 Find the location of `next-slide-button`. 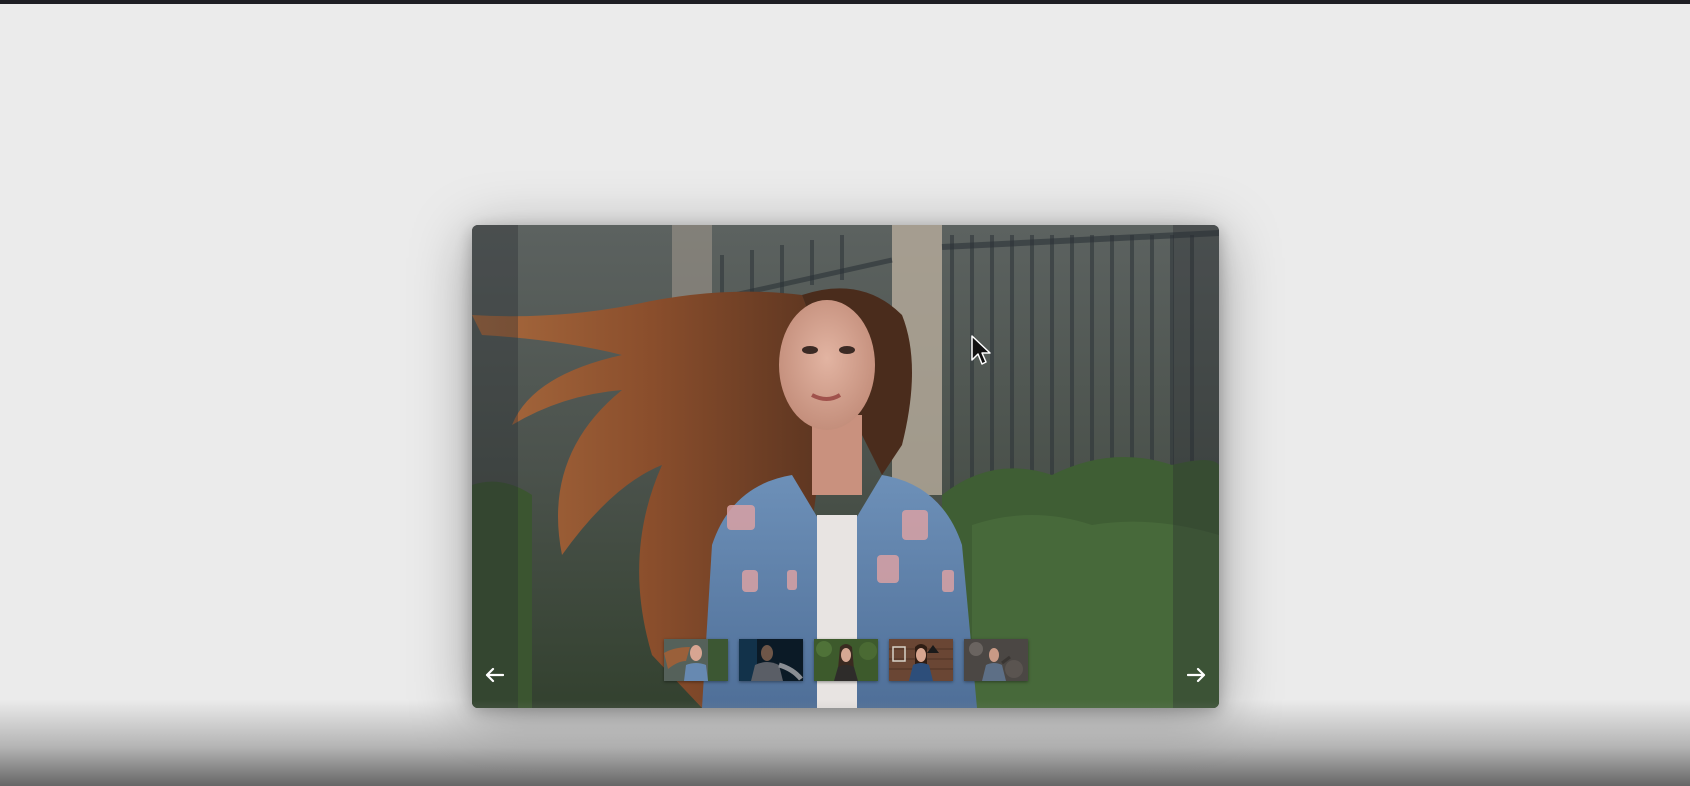

next-slide-button is located at coordinates (1197, 675).